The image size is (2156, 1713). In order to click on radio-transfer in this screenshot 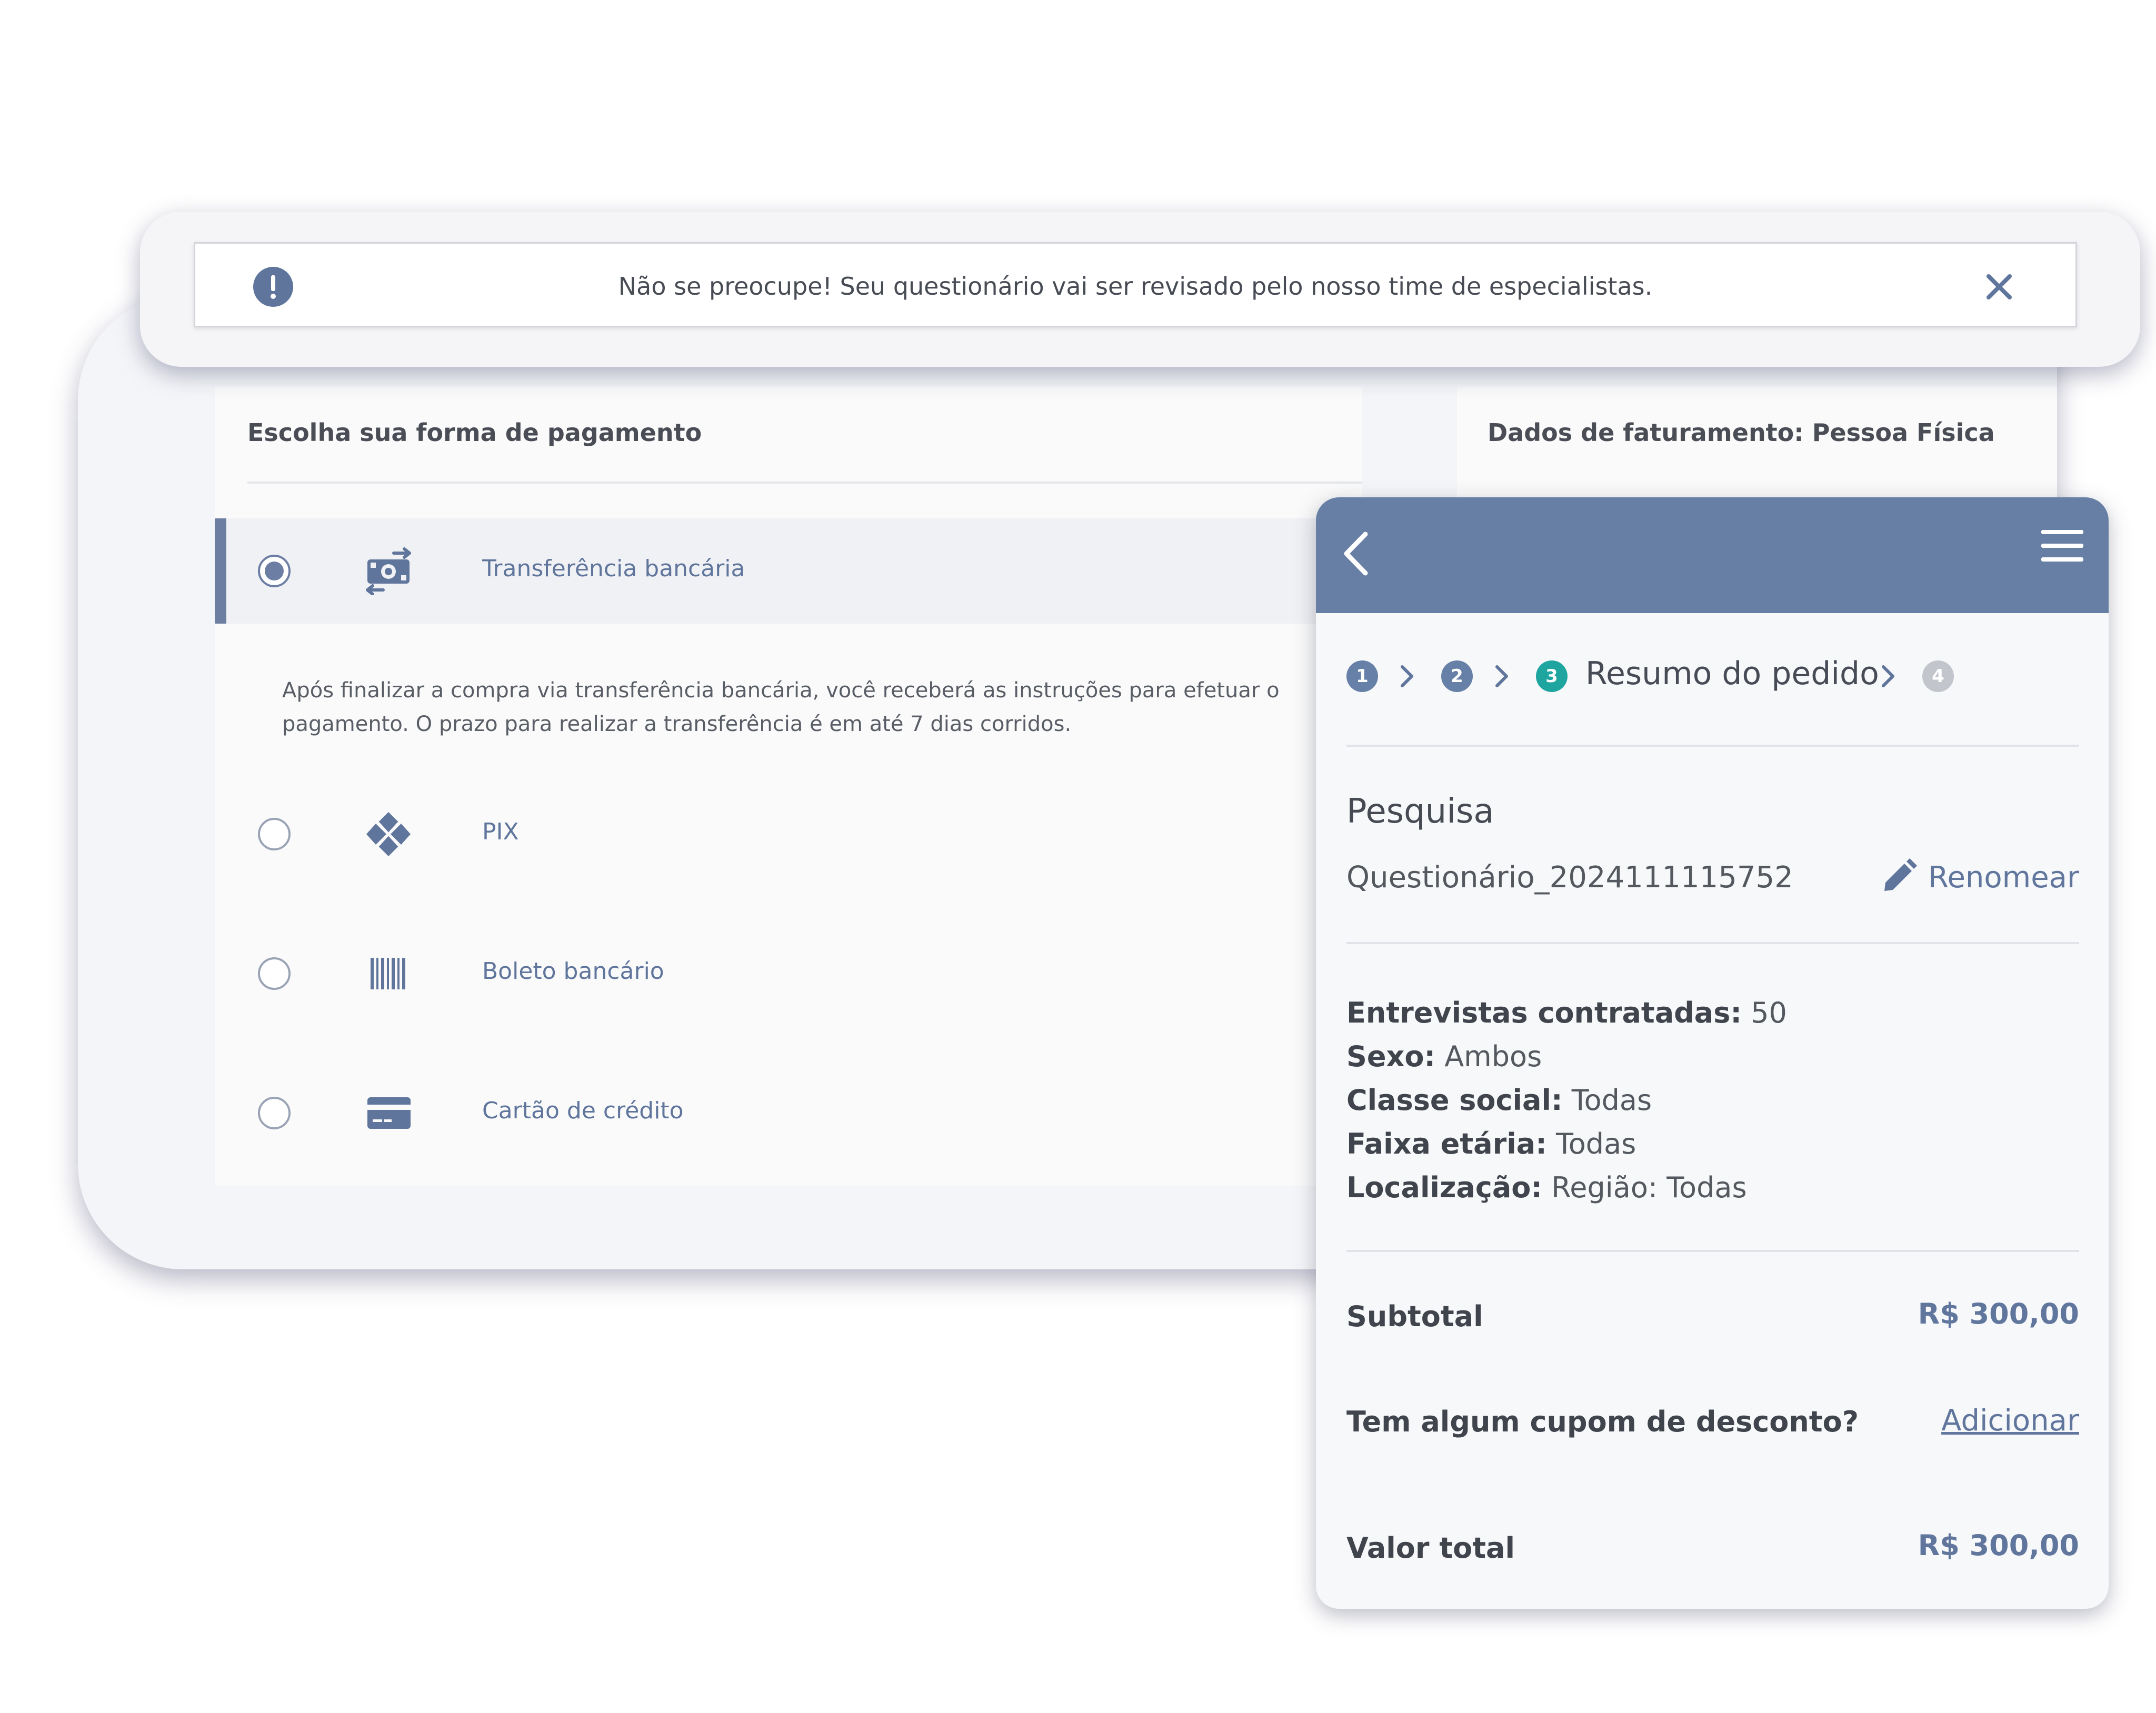, I will do `click(274, 571)`.